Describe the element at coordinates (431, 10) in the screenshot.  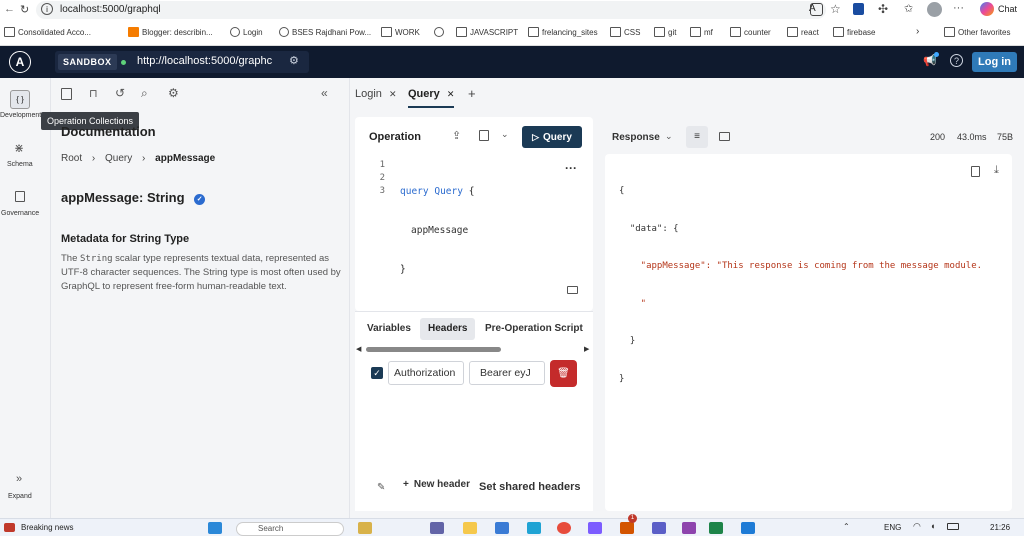
I see `address-bar: i localhost:5000/graphql A` at that location.